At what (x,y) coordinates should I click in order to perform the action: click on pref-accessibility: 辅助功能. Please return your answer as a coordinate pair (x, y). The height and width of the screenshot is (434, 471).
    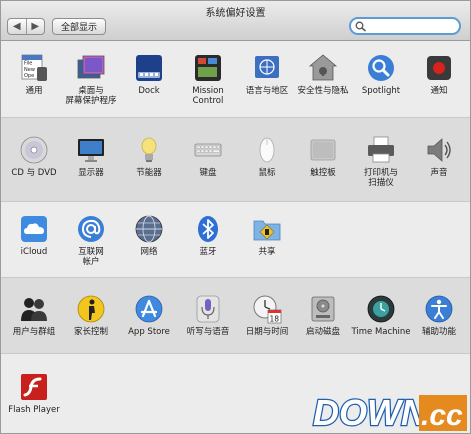
    Looking at the image, I should click on (439, 315).